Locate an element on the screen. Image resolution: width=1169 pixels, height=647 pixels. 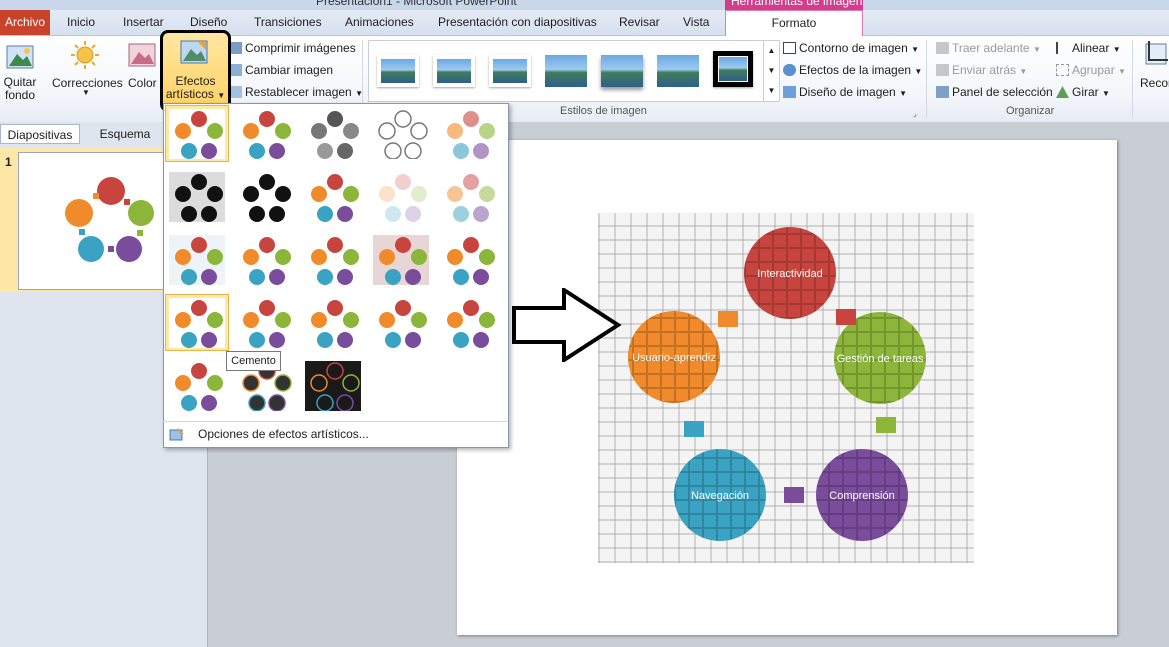
artistic-effects-label-line2: artísticos ▼ is located at coordinates (195, 94).